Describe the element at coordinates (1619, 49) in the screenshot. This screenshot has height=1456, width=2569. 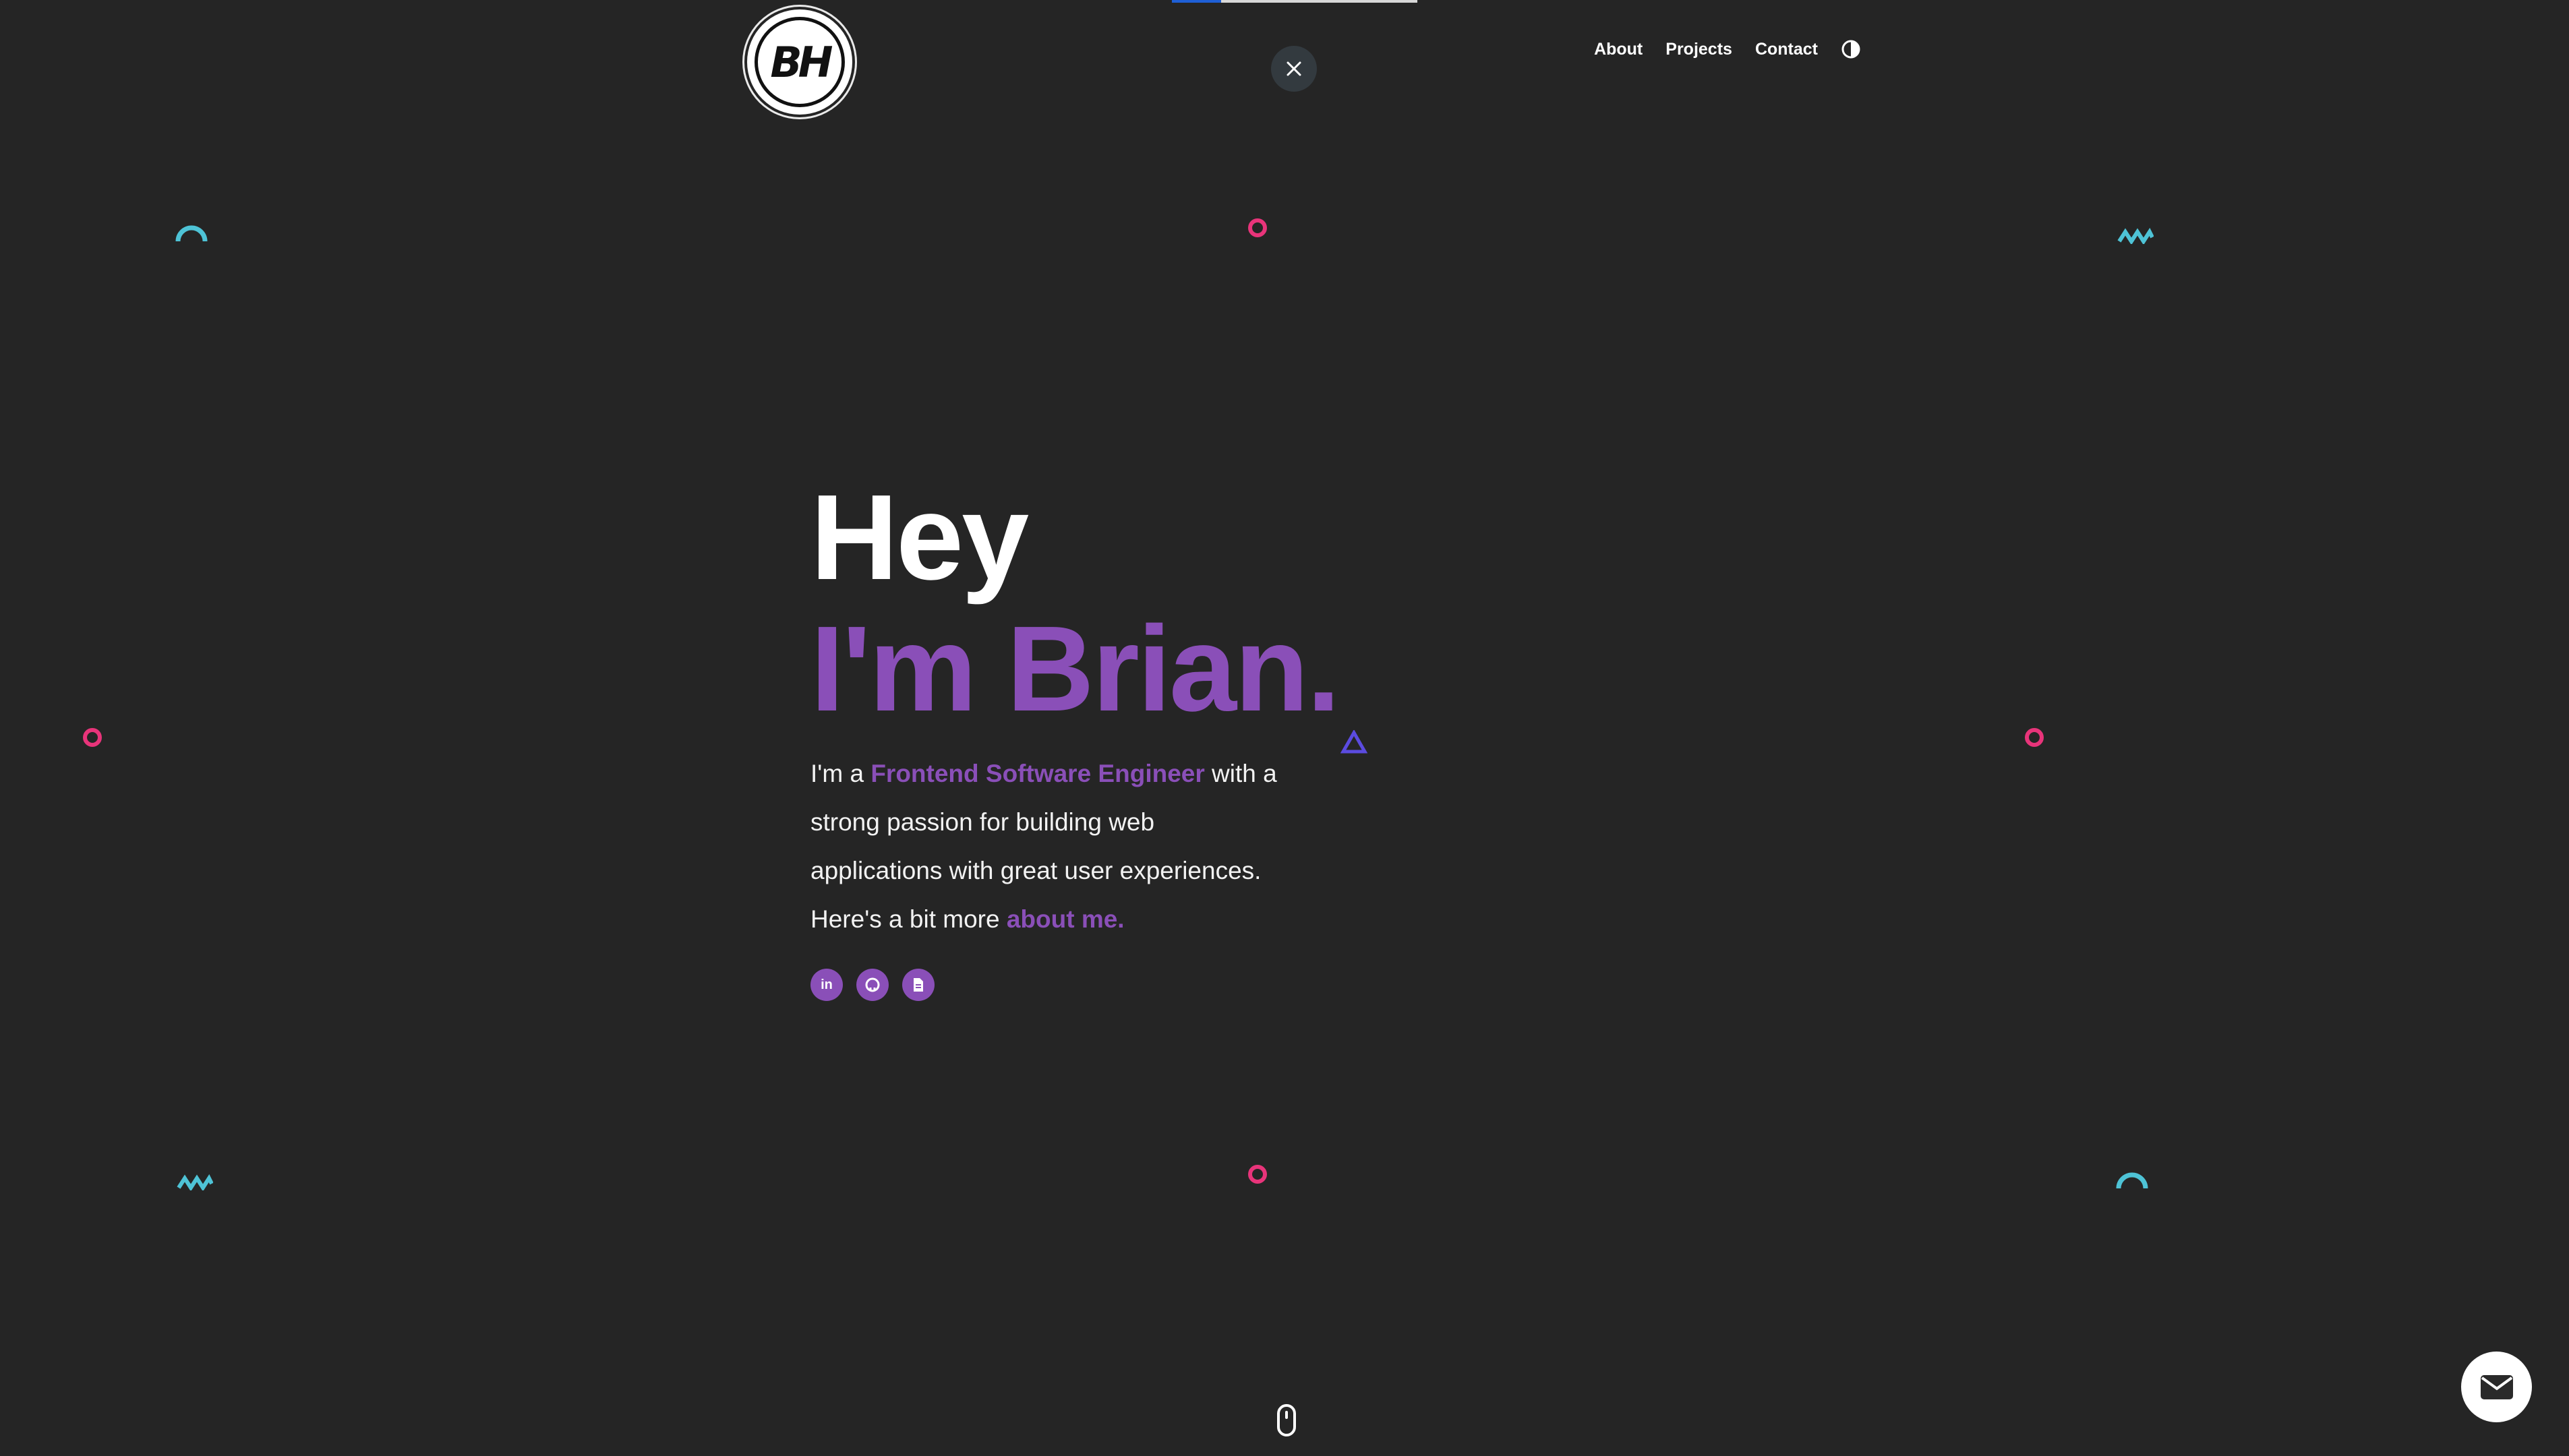
I see `nav-about: About` at that location.